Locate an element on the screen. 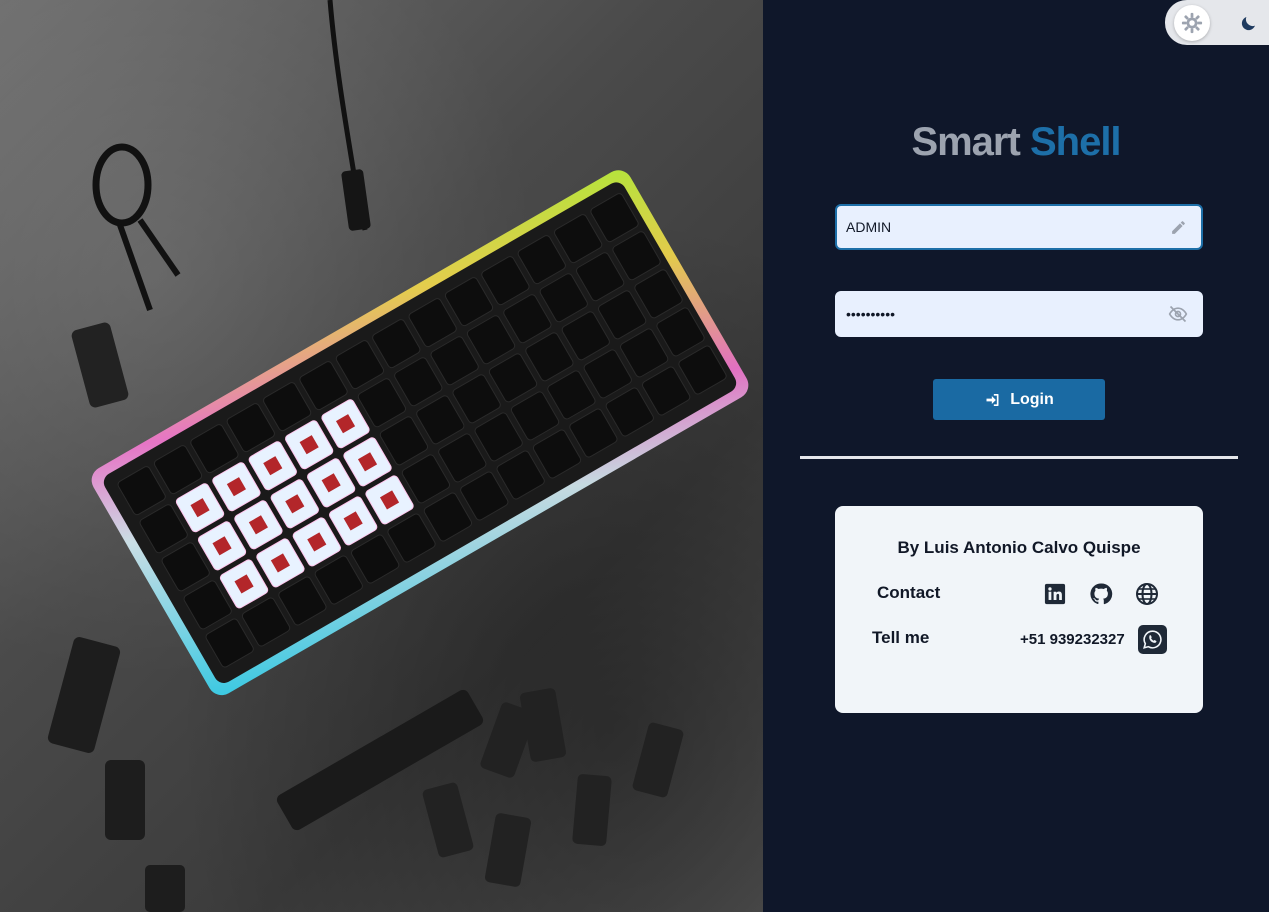 The width and height of the screenshot is (1269, 912). username-input is located at coordinates (1000, 227).